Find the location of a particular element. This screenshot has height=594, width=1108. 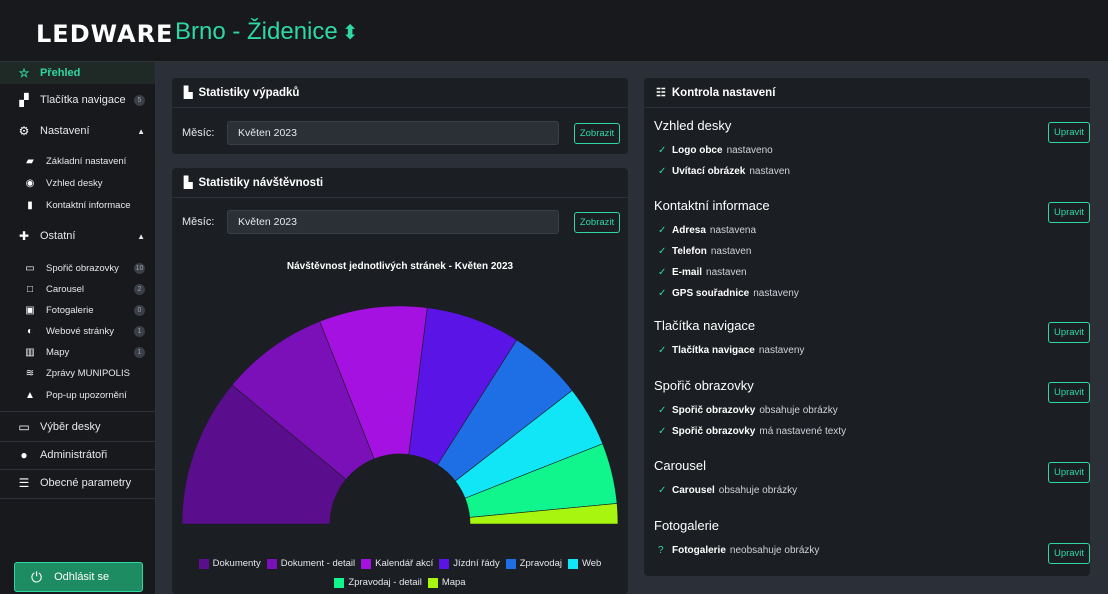

globe-icon: ◐ is located at coordinates (30, 331).